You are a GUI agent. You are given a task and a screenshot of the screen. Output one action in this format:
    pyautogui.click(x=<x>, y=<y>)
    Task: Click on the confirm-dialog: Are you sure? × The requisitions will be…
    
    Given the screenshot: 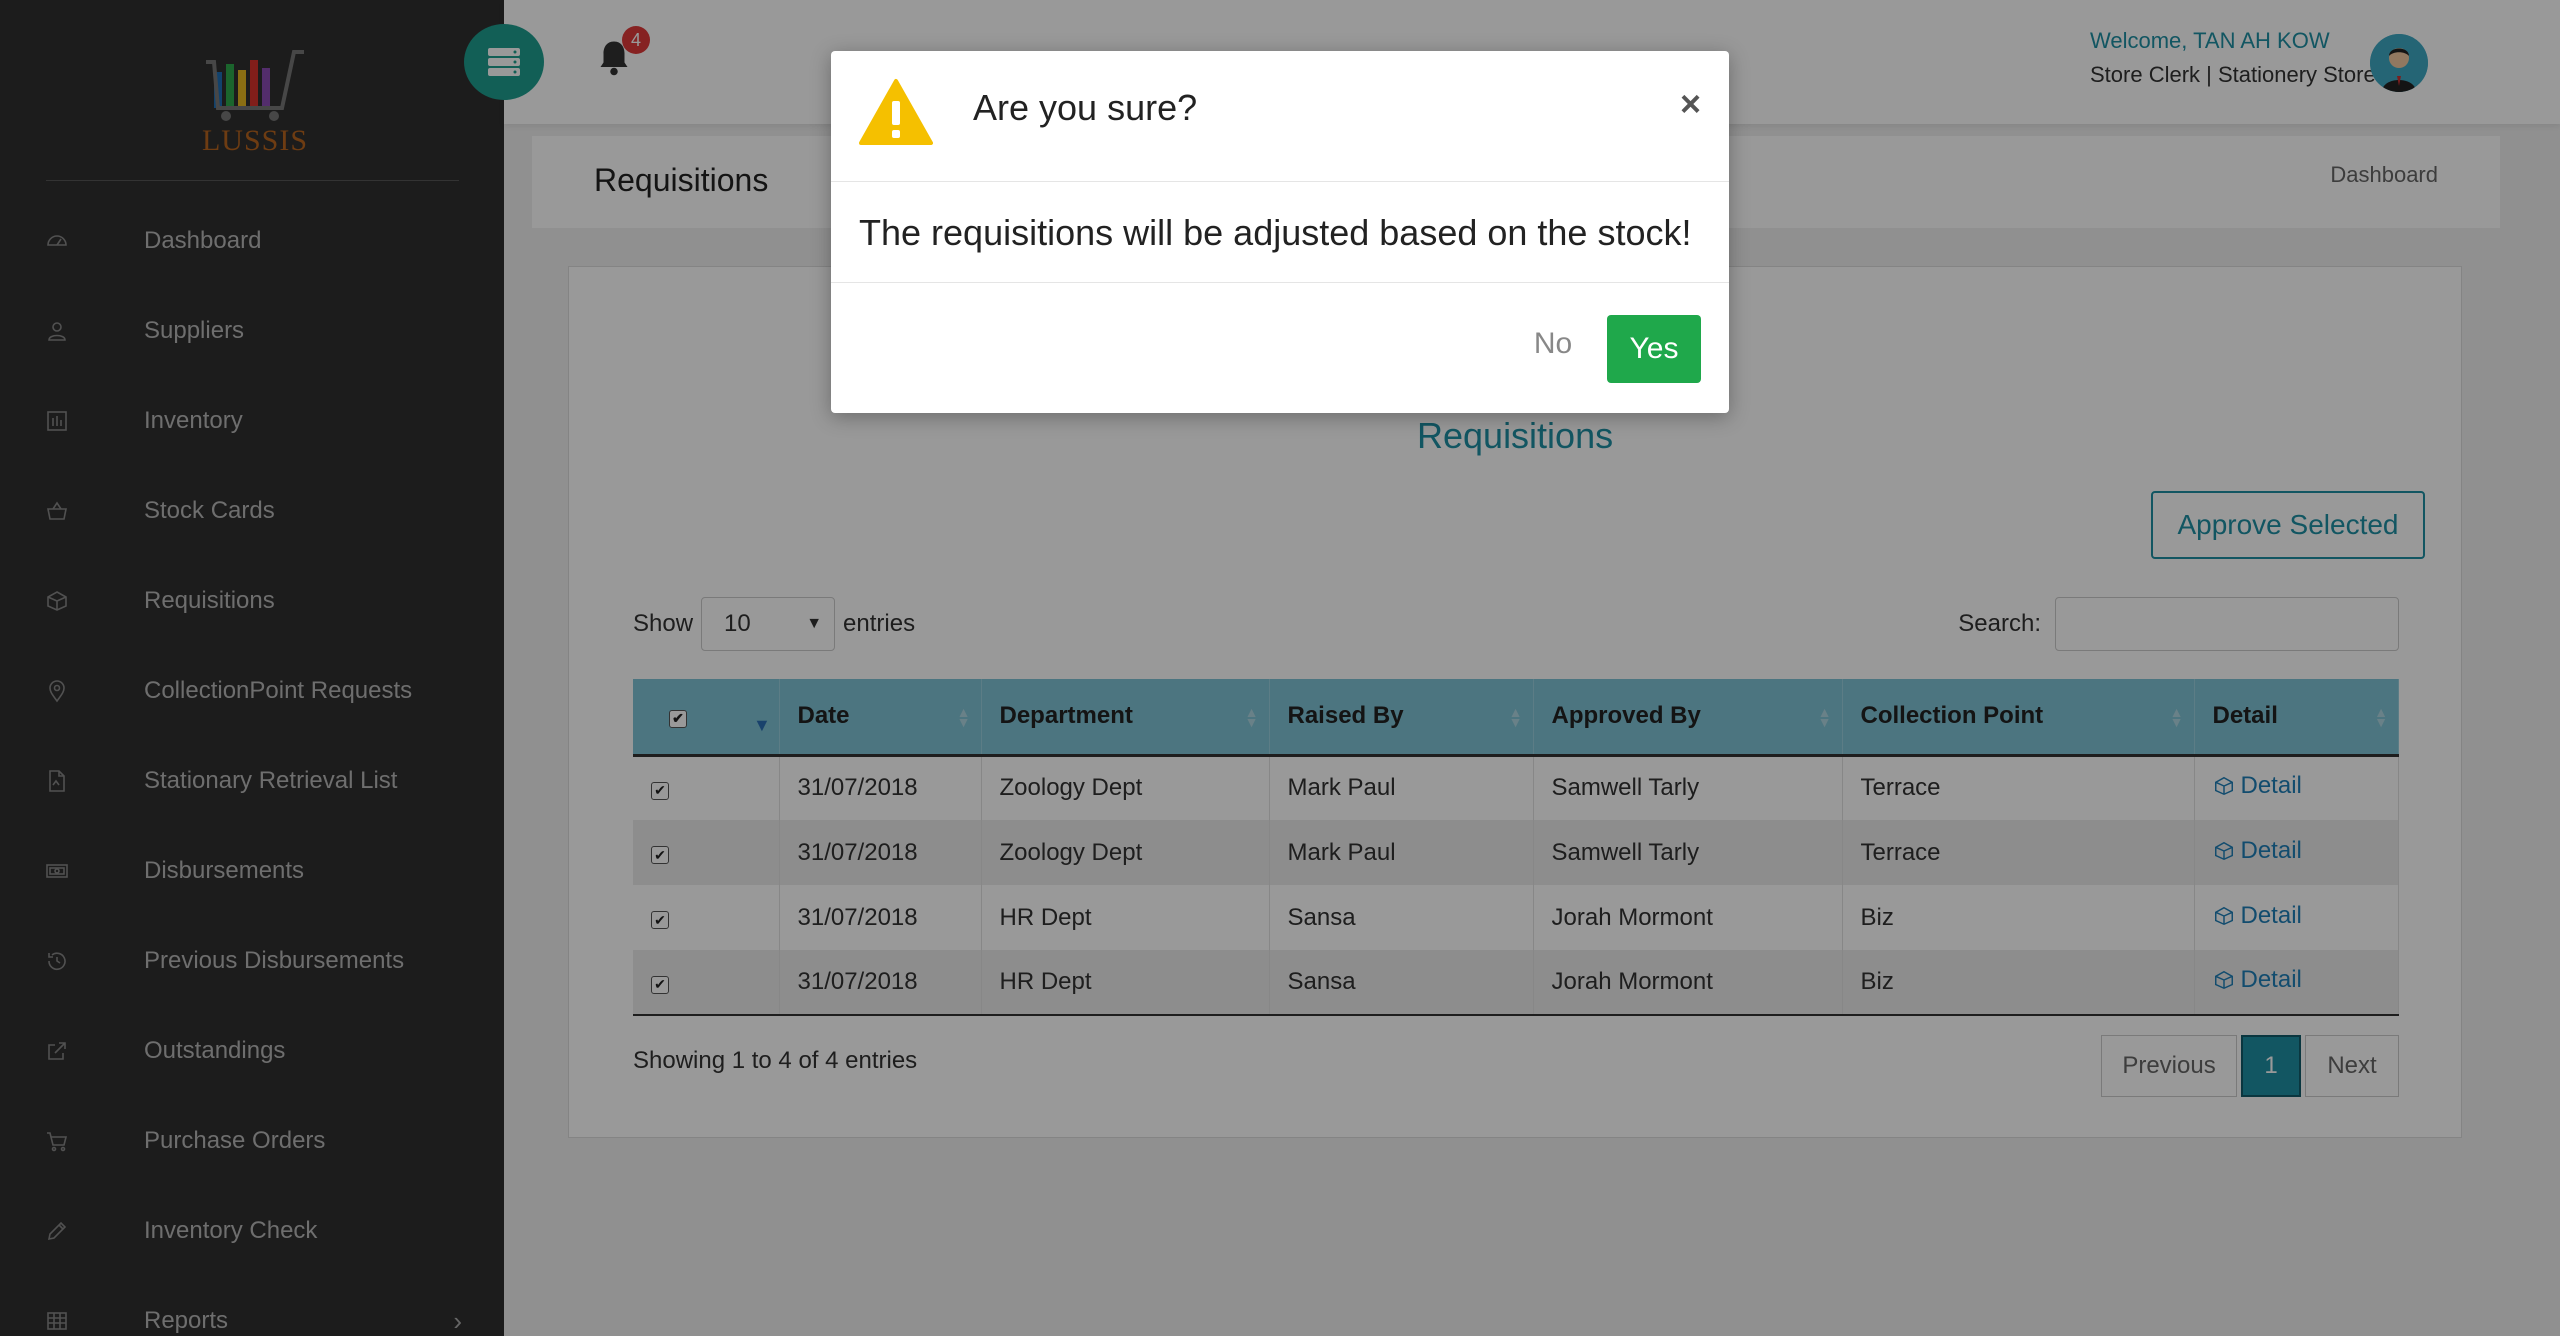 What is the action you would take?
    pyautogui.click(x=1280, y=232)
    